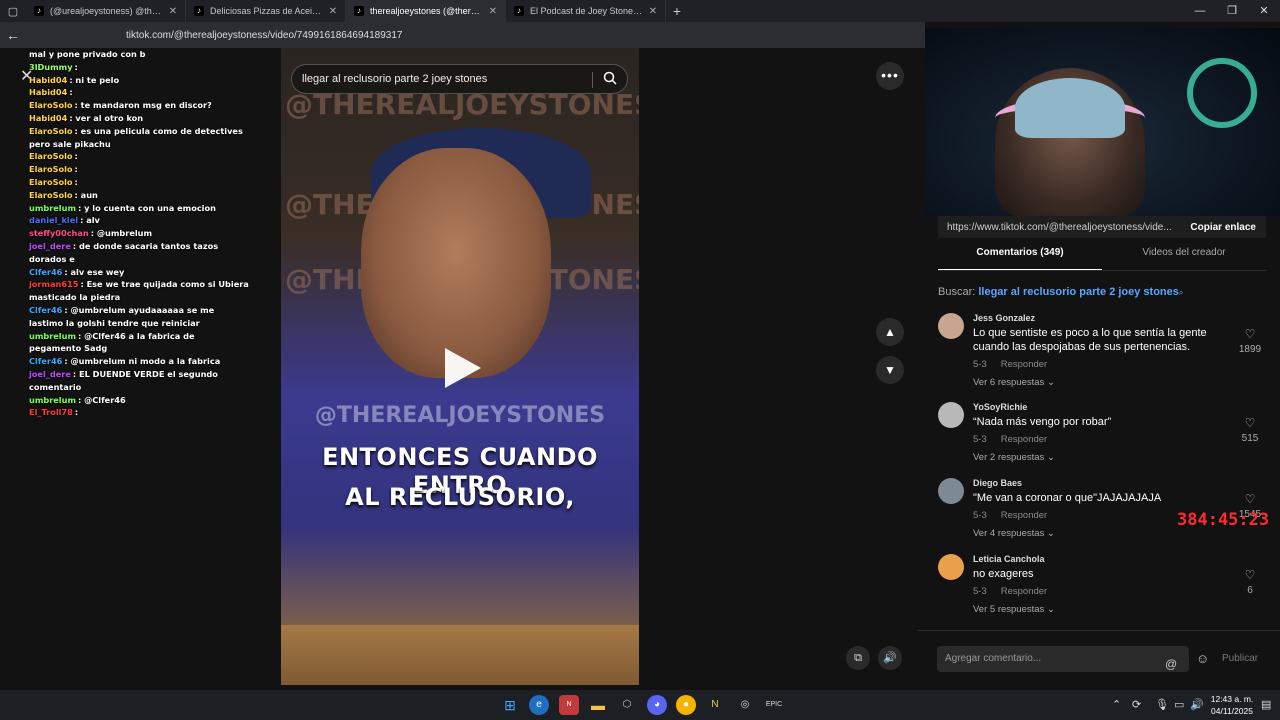  What do you see at coordinates (1264, 11) in the screenshot?
I see `close-window-icon: ✕` at bounding box center [1264, 11].